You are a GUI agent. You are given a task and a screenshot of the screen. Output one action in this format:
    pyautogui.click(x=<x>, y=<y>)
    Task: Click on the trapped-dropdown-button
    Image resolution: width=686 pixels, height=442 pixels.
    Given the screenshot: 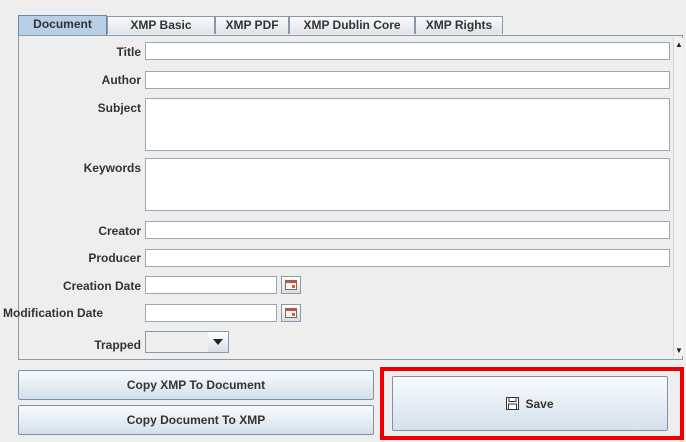 What is the action you would take?
    pyautogui.click(x=218, y=342)
    